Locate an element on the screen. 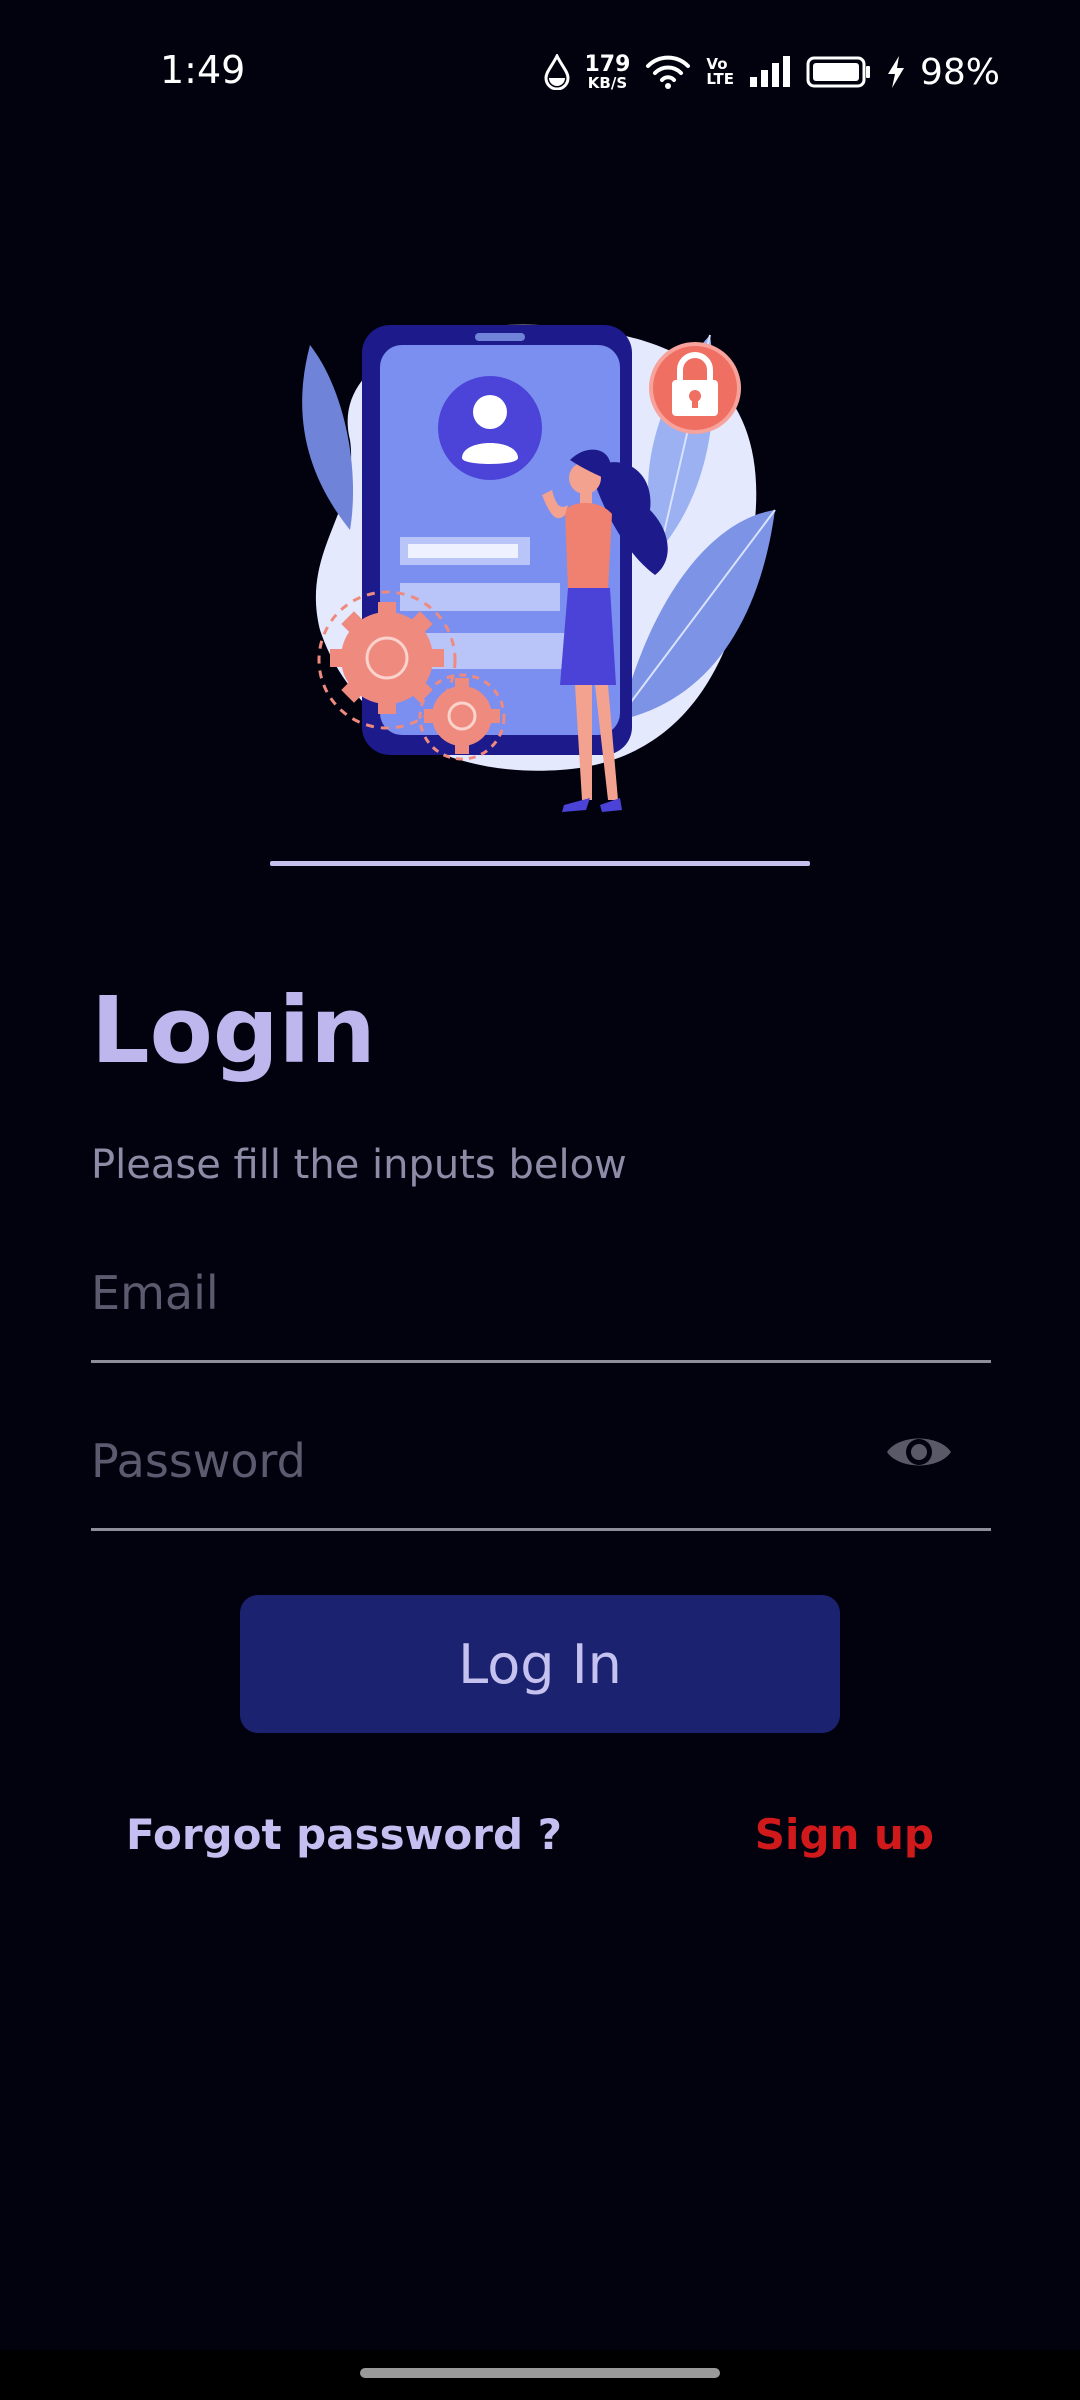  password-input is located at coordinates (481, 1461).